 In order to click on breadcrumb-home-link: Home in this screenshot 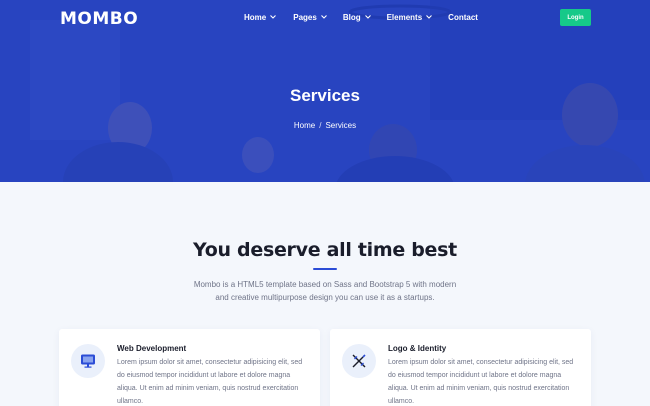, I will do `click(304, 125)`.